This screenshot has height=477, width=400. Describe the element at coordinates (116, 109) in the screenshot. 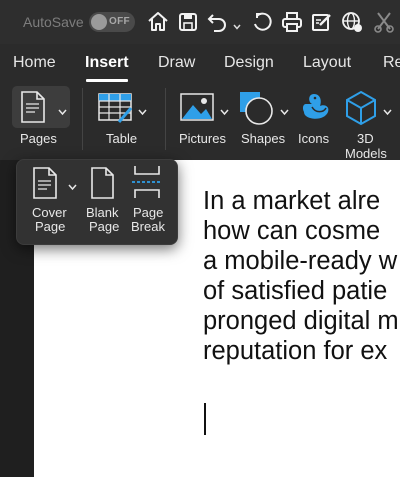

I see `table-icon` at that location.